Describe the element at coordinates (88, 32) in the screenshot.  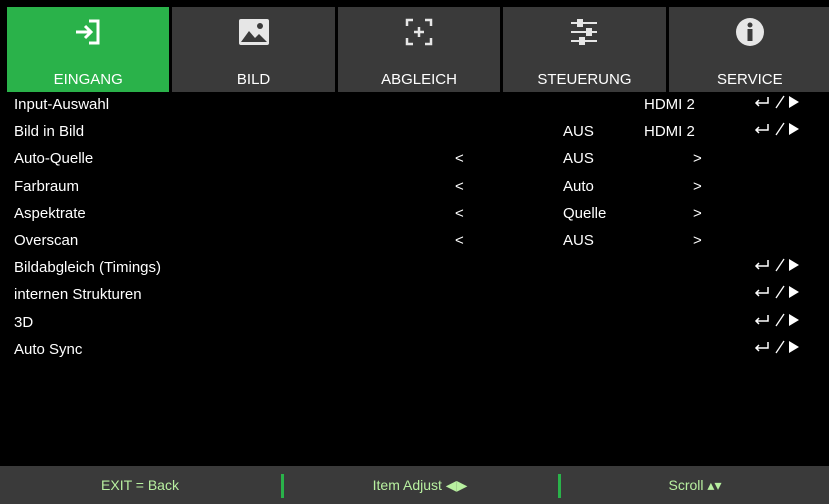
I see `input-icon` at that location.